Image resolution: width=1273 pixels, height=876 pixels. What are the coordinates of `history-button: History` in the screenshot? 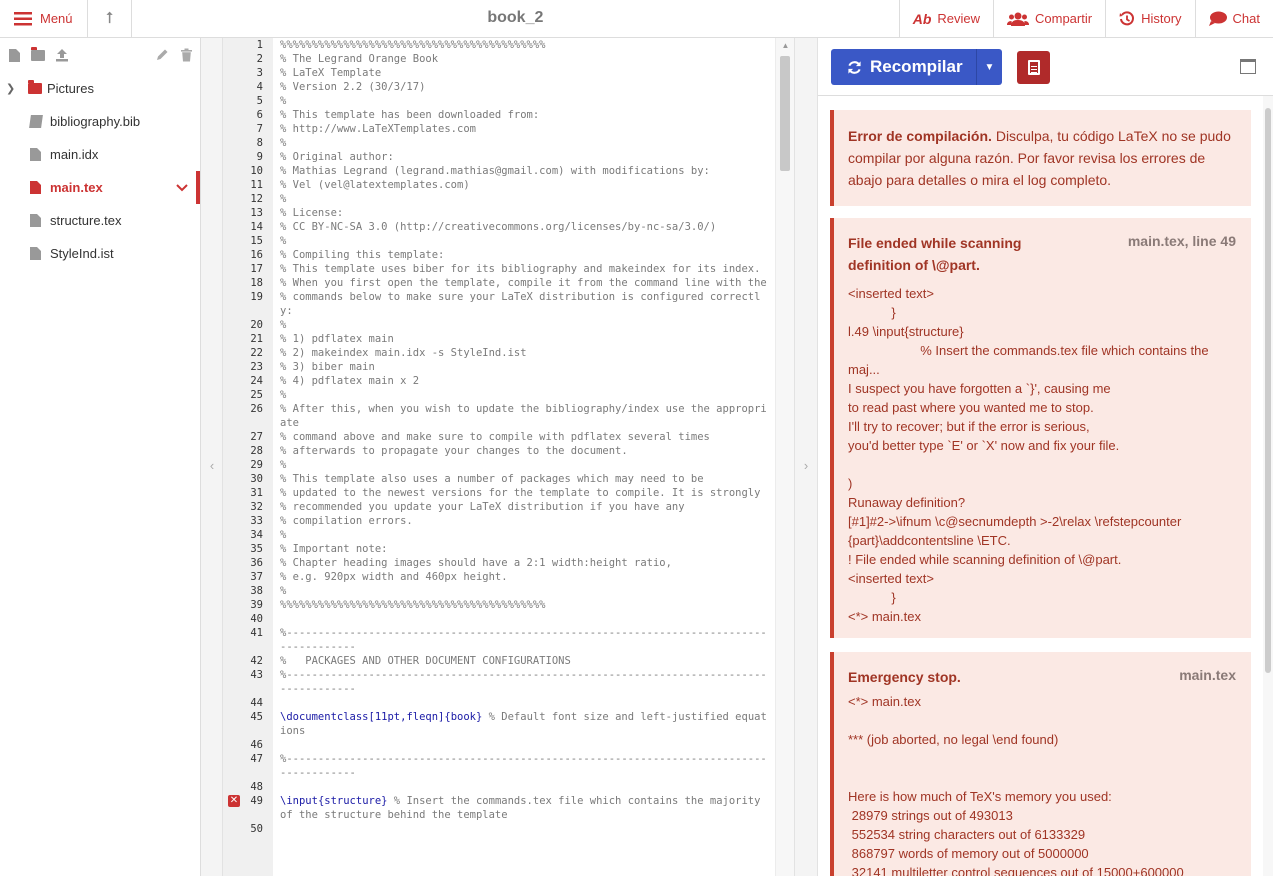 It's located at (1149, 18).